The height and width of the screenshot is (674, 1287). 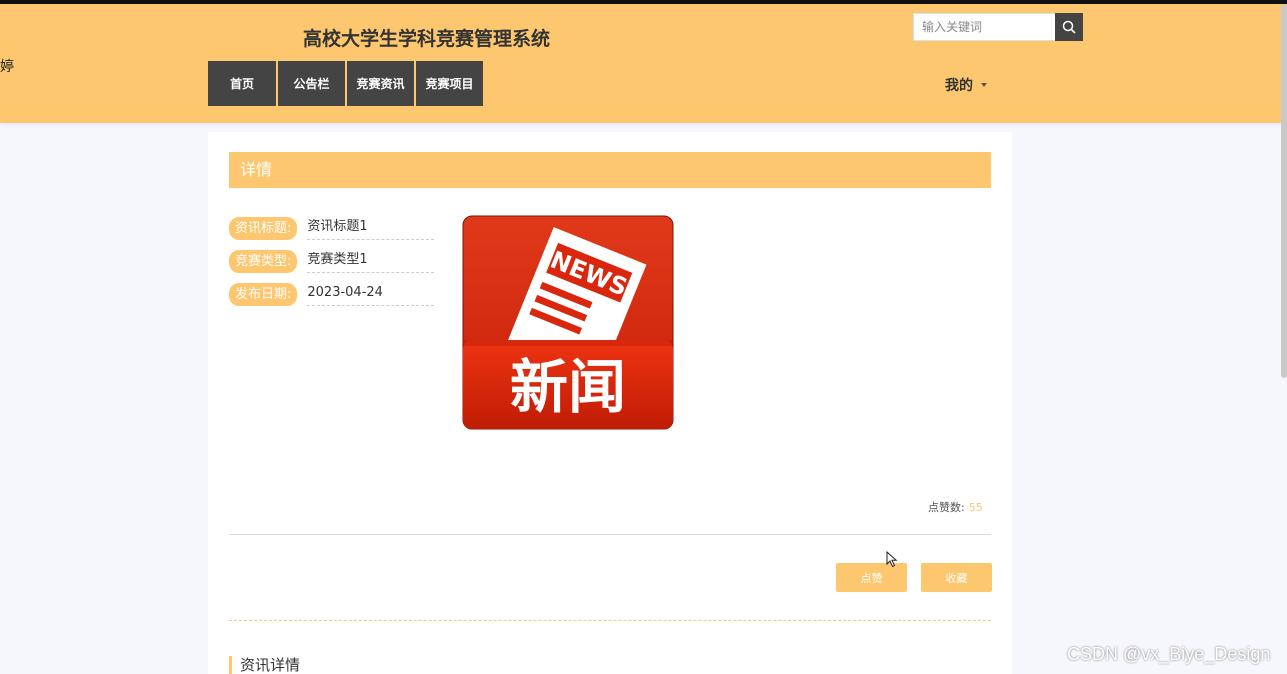 I want to click on news-image: NEWS 新闻, so click(x=568, y=322).